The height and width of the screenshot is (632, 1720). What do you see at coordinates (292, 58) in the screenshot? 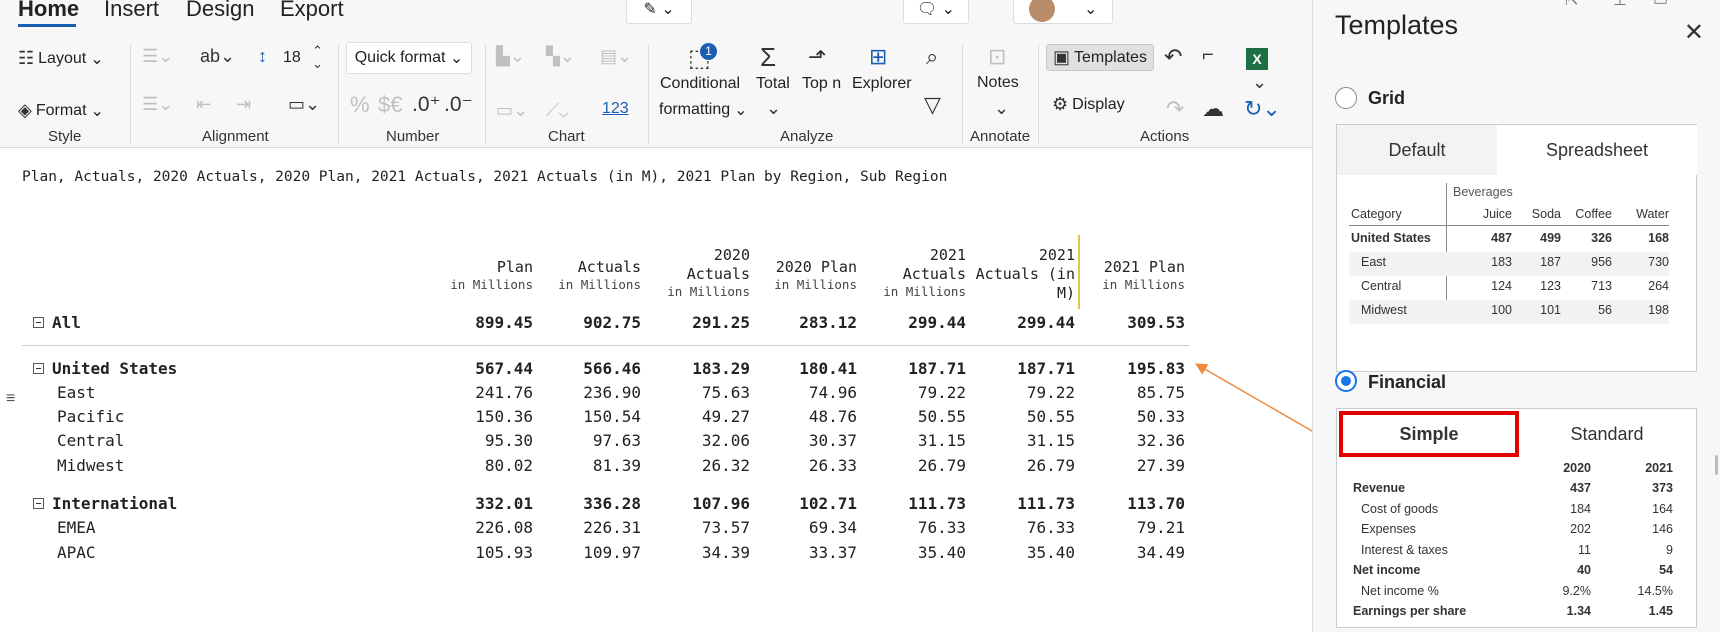
I see `font-size-input: 18` at bounding box center [292, 58].